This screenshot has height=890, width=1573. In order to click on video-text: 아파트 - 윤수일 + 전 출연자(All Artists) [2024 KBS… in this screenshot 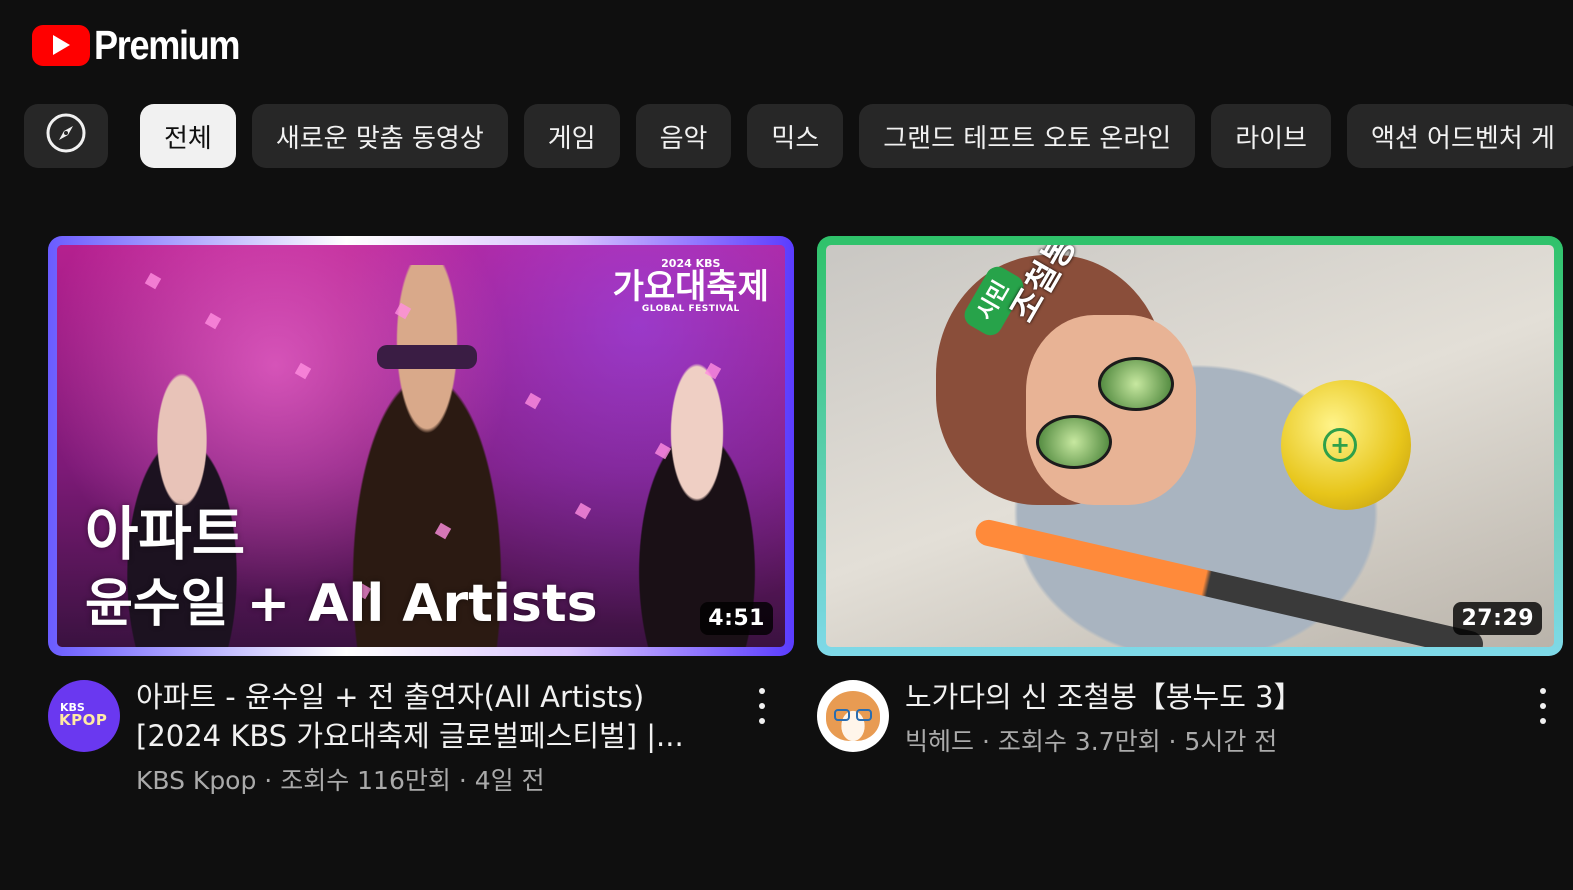, I will do `click(465, 738)`.